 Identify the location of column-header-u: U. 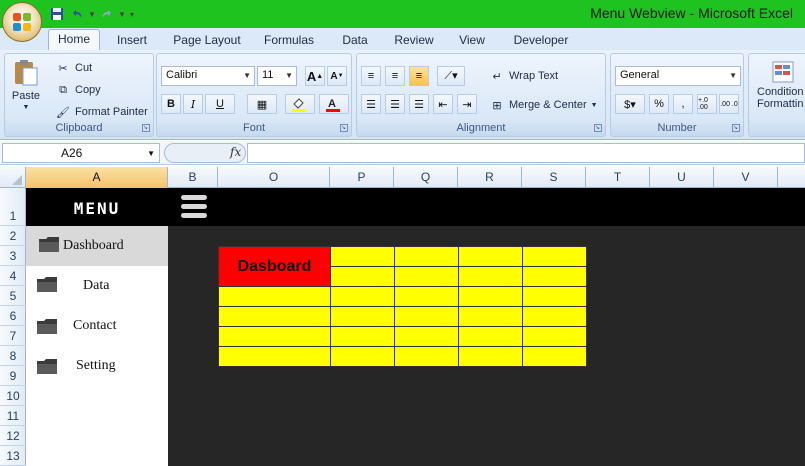
(682, 177).